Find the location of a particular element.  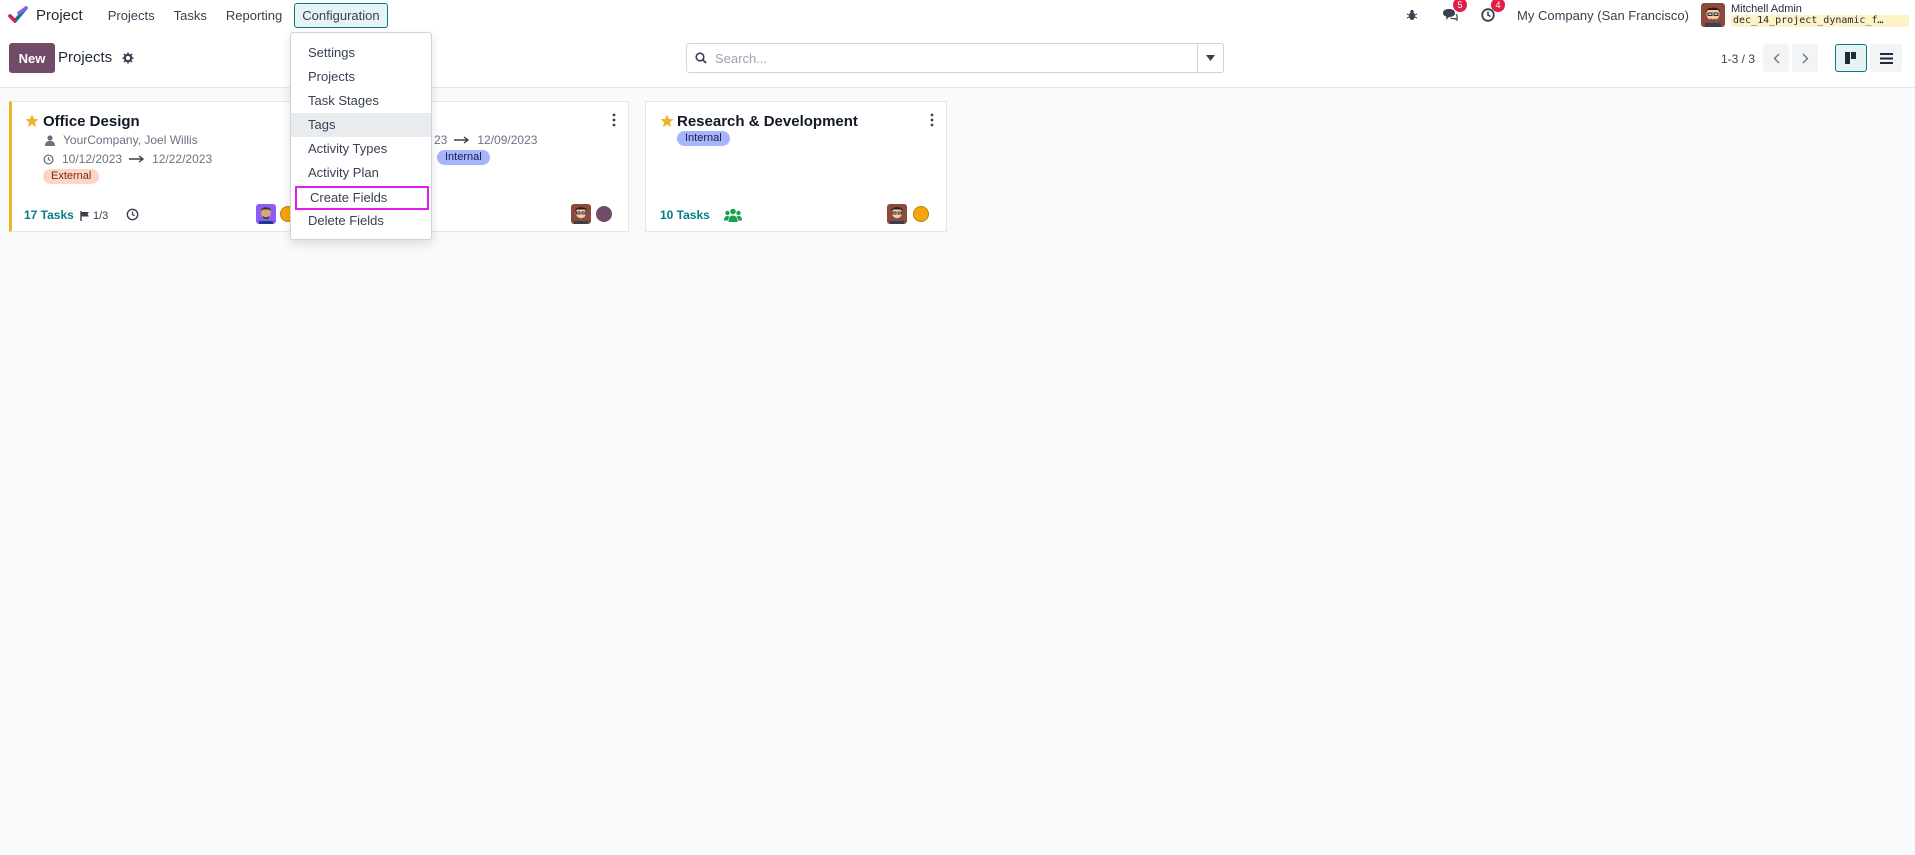

card-customer: YourCompany, Joel Willis is located at coordinates (120, 140).